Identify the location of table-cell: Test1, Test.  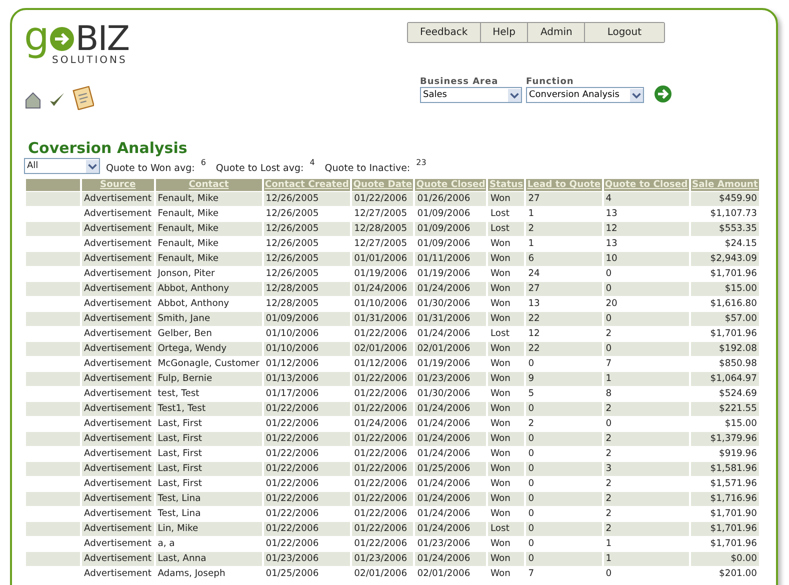
(209, 409).